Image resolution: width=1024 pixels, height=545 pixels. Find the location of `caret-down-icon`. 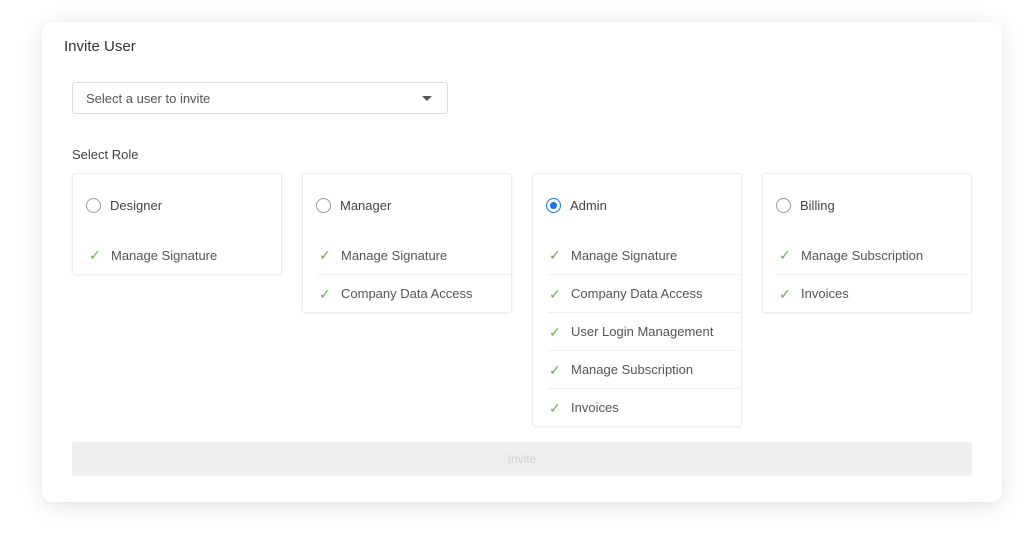

caret-down-icon is located at coordinates (427, 98).